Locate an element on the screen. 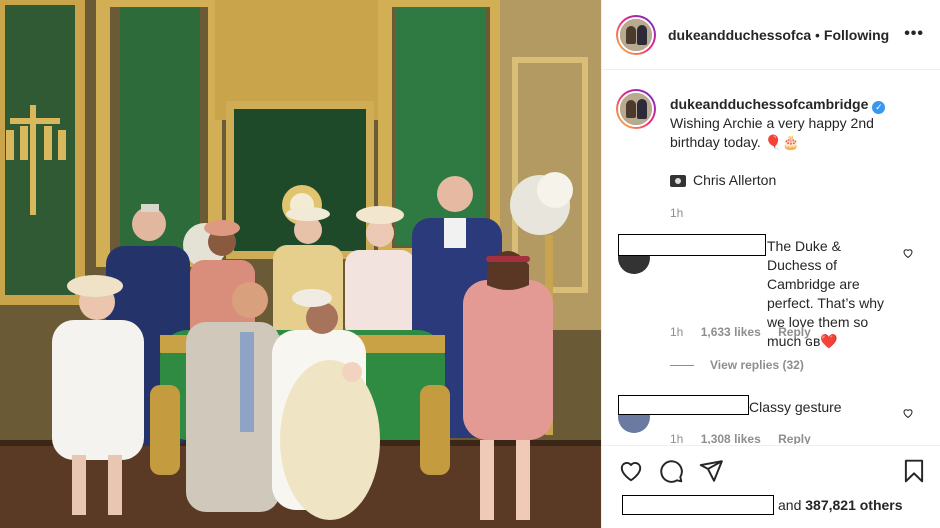 This screenshot has height=528, width=940. likes-conjunction: and is located at coordinates (790, 505).